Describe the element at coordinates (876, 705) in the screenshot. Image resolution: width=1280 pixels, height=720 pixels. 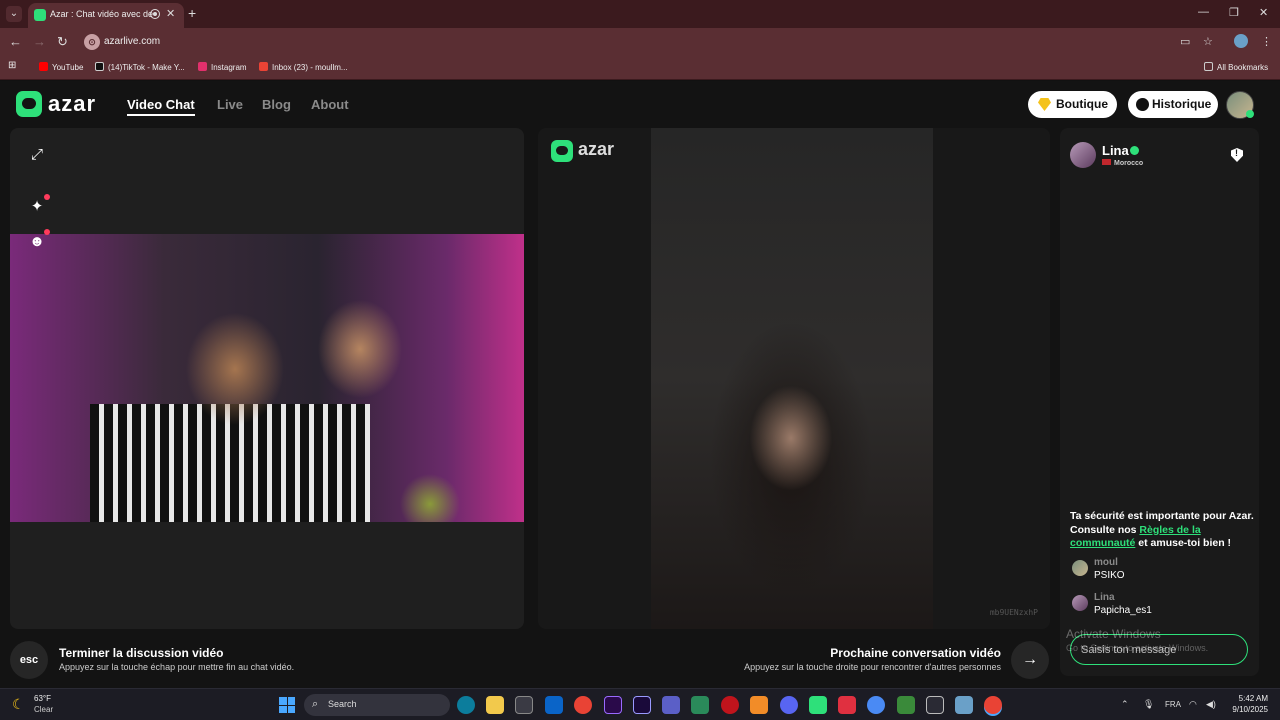
I see `chrome-alt-icon` at that location.